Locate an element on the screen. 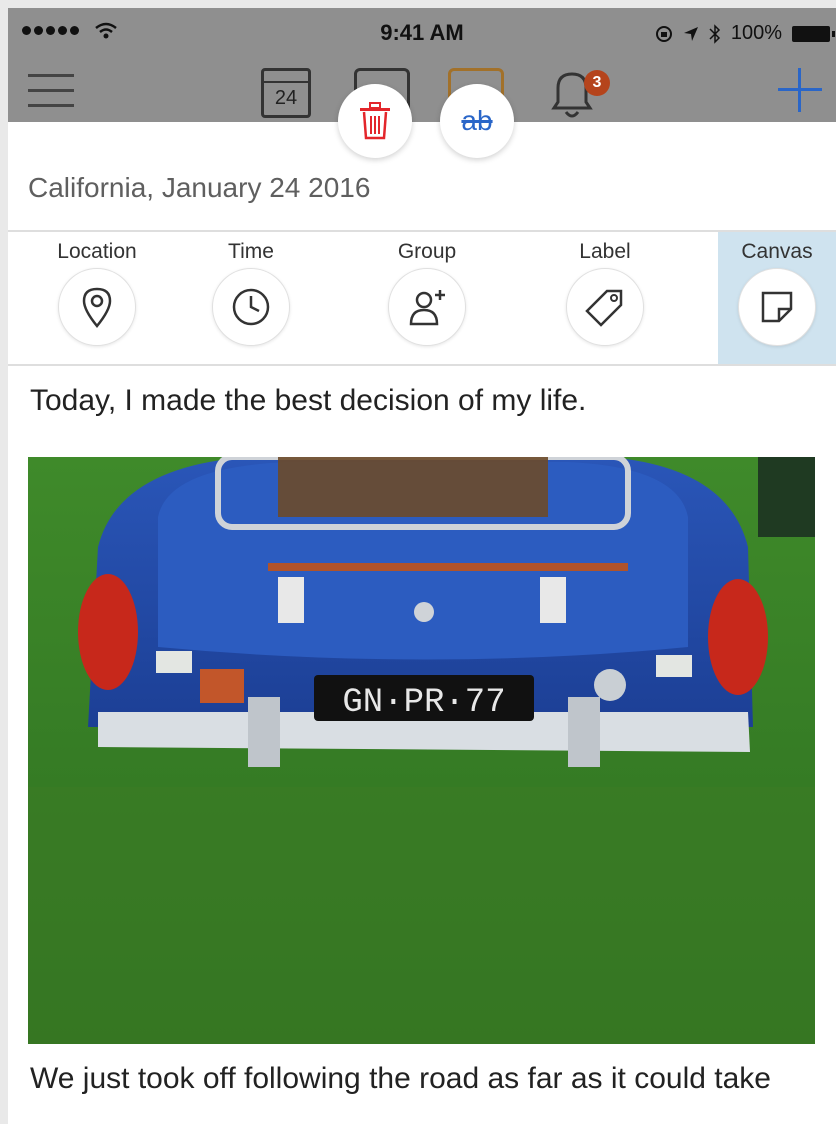 The height and width of the screenshot is (1124, 836). tool-group: Group is located at coordinates (427, 298).